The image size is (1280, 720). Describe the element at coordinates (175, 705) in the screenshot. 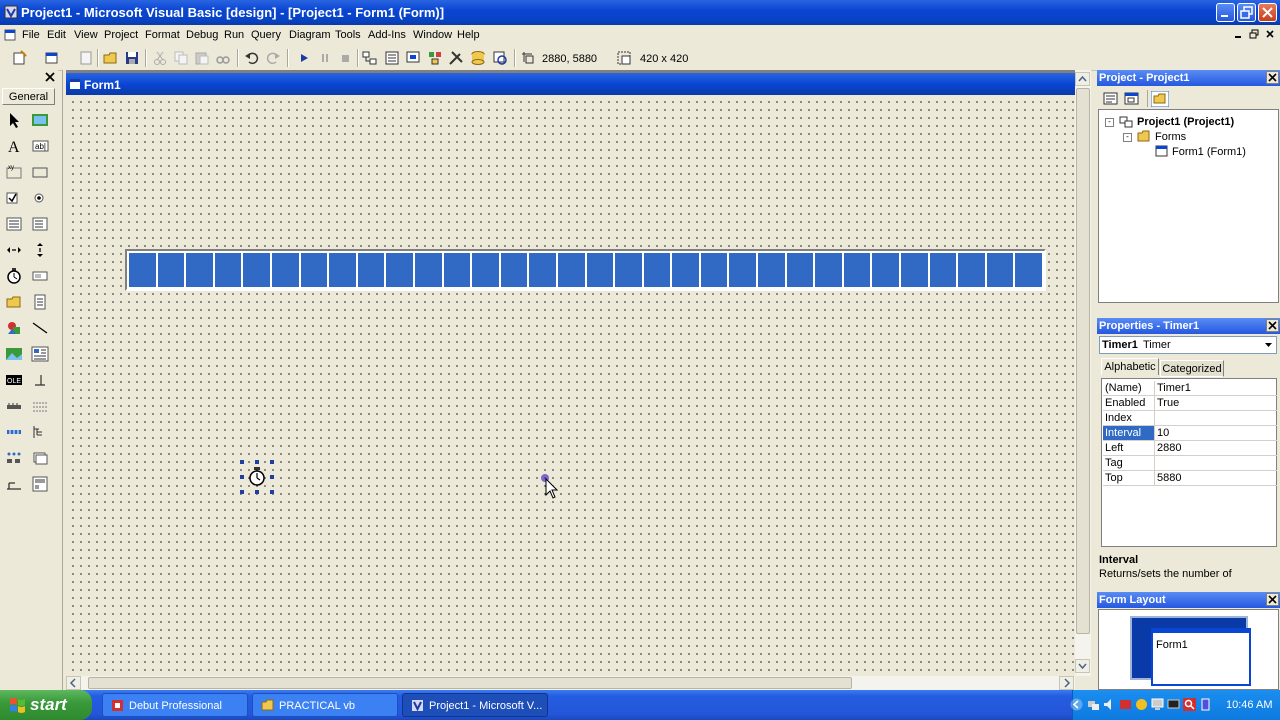

I see `task-debut-professional: Debut Professional` at that location.